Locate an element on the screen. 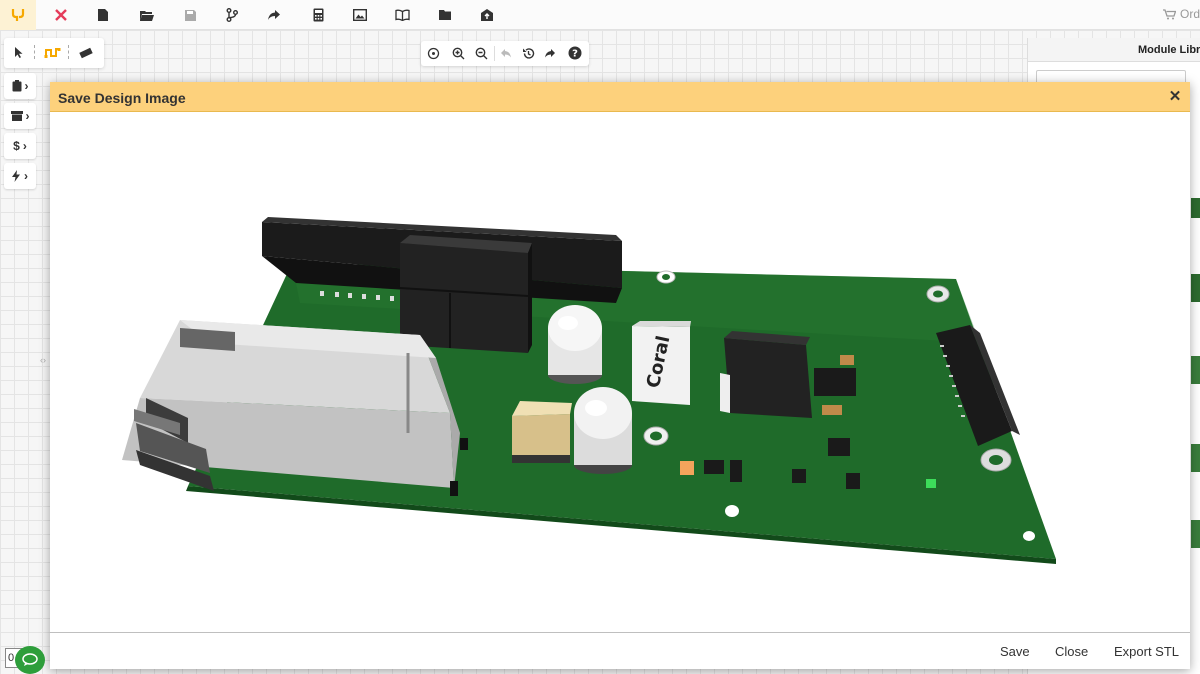 The image size is (1200, 674). zoom-in-icon is located at coordinates (458, 53).